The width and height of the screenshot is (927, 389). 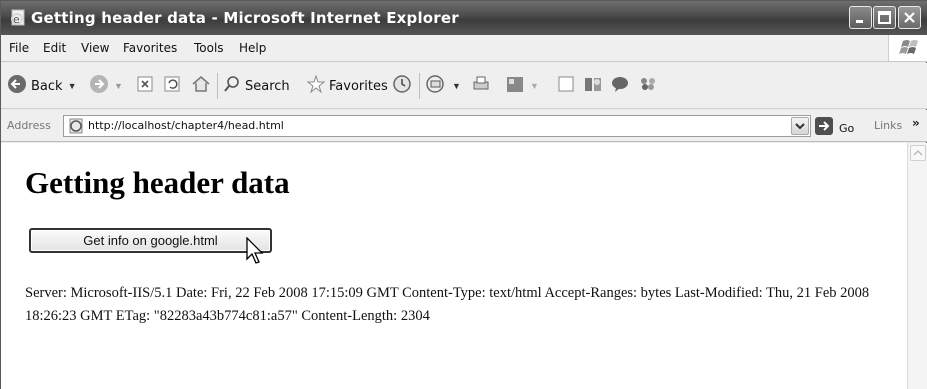 What do you see at coordinates (252, 48) in the screenshot?
I see `menu-help: Help` at bounding box center [252, 48].